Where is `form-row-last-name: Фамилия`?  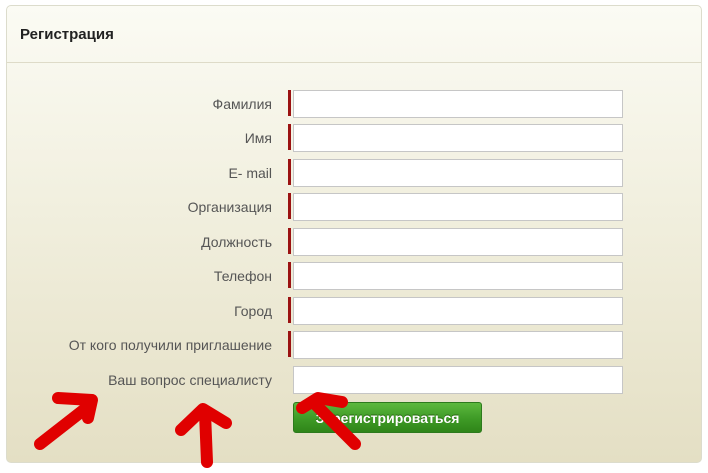 form-row-last-name: Фамилия is located at coordinates (355, 104).